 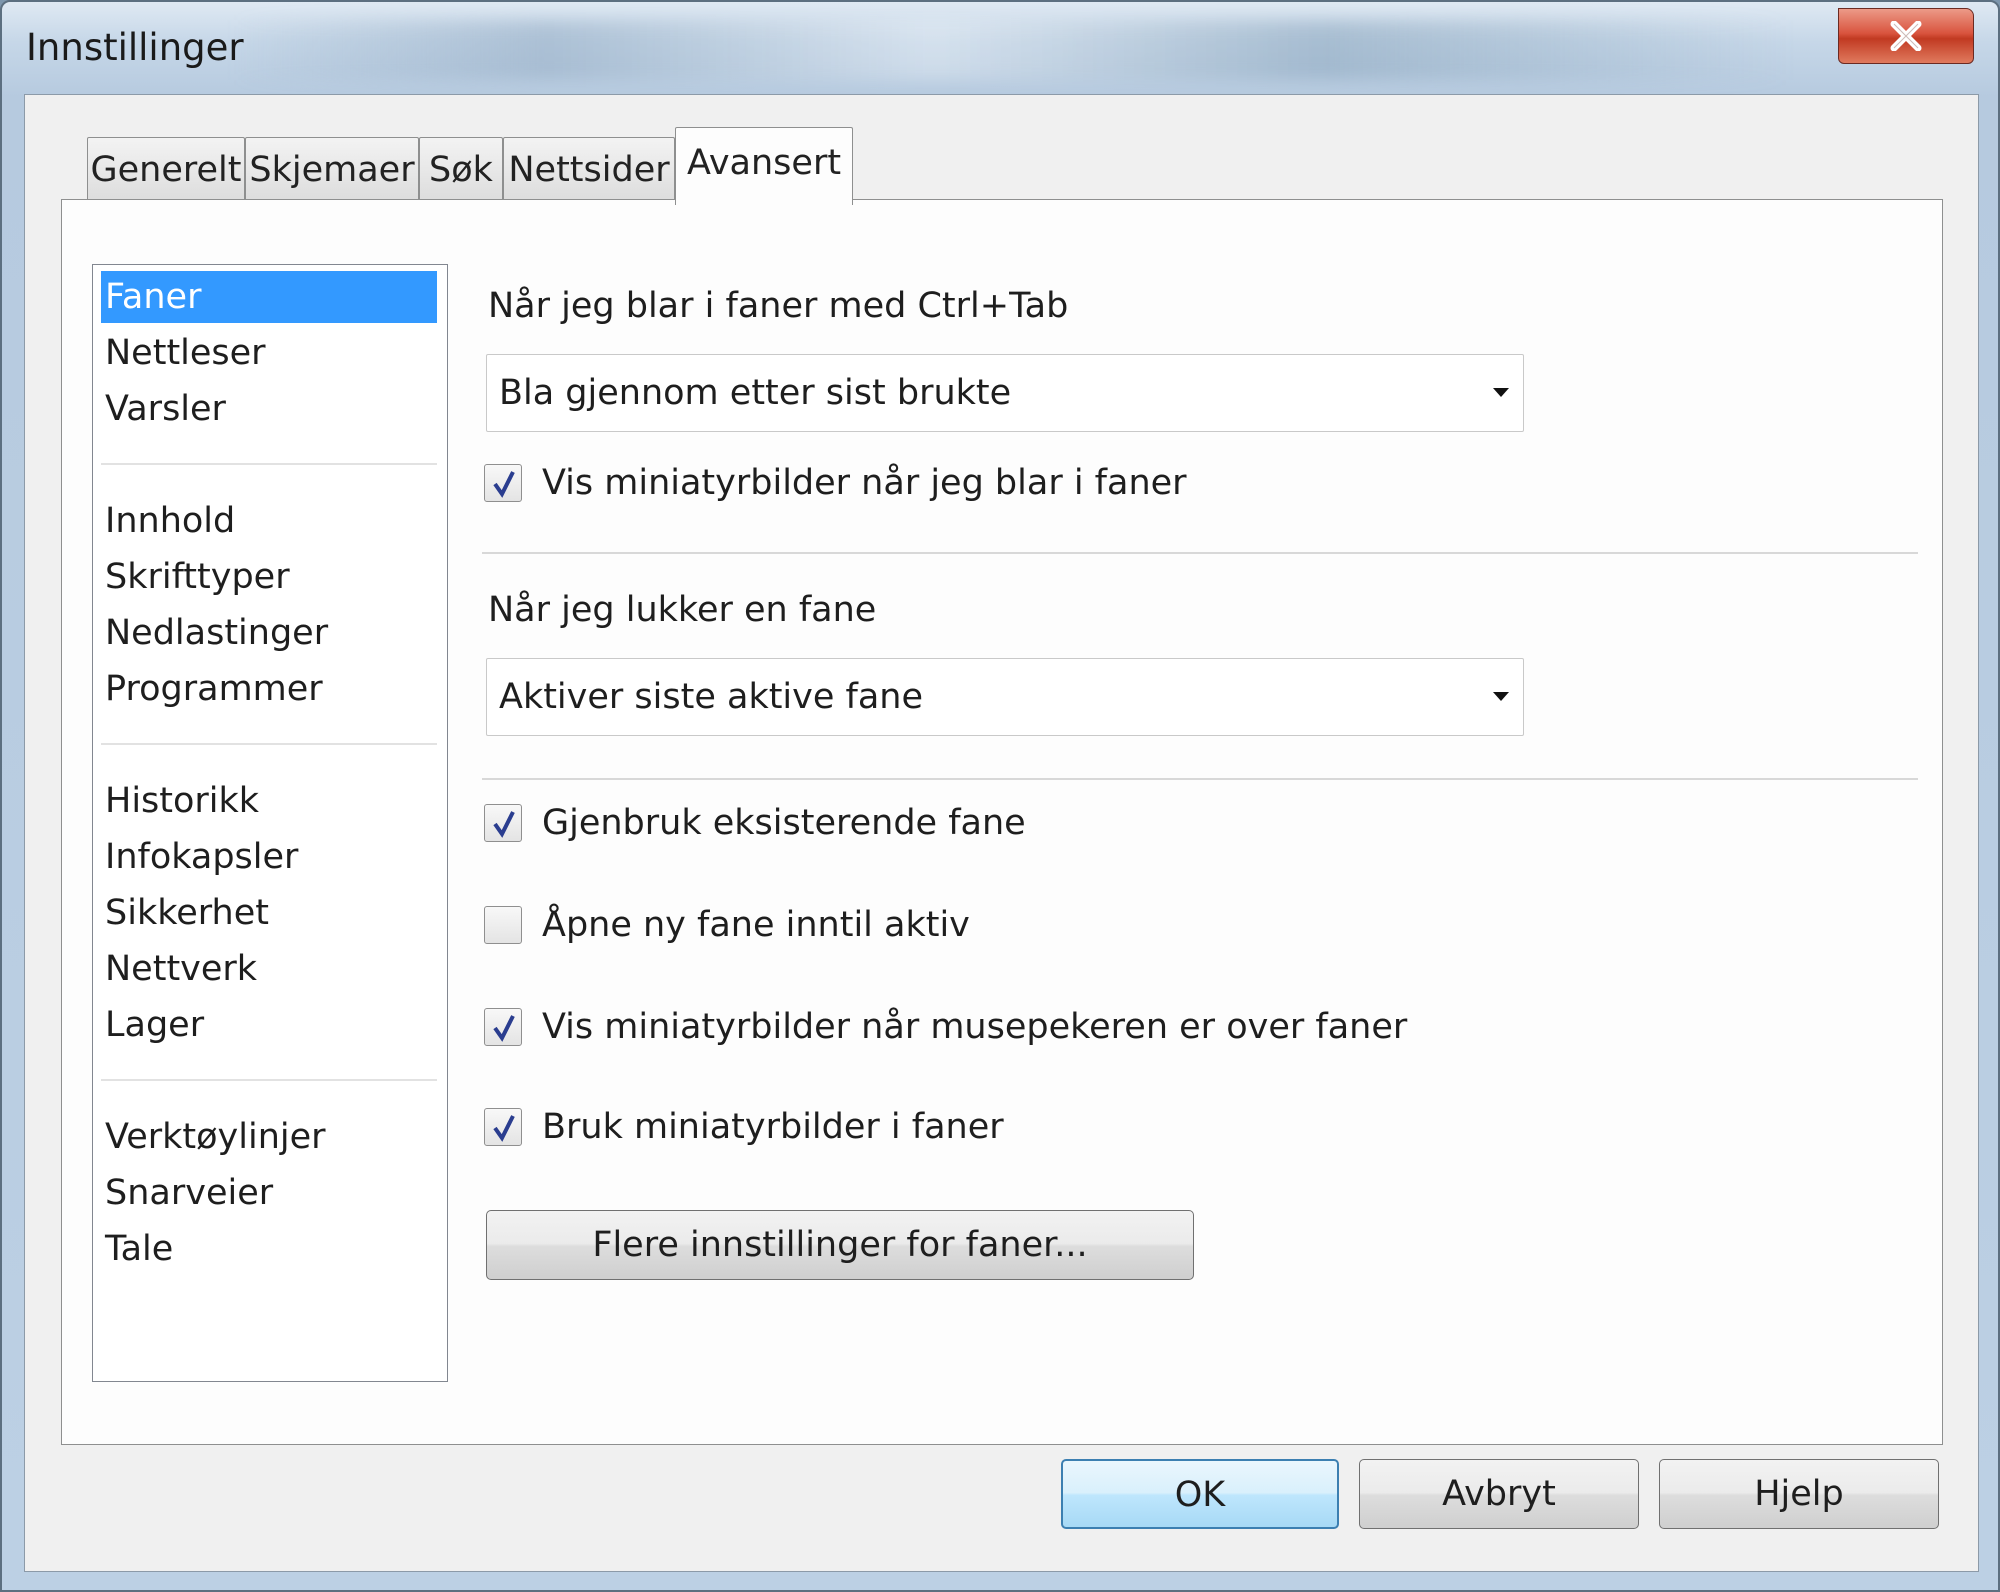 I want to click on sidebar-item-verktoylinjer: Verktøylinjer, so click(x=269, y=1137).